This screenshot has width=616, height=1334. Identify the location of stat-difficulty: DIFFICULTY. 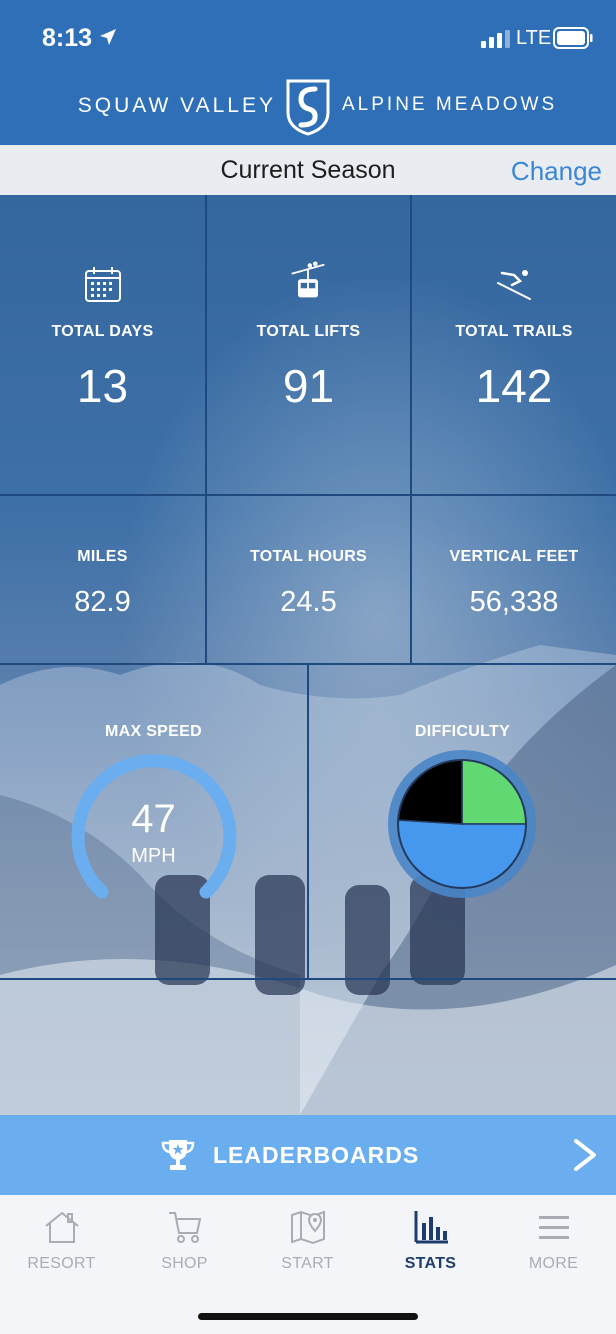
(462, 821).